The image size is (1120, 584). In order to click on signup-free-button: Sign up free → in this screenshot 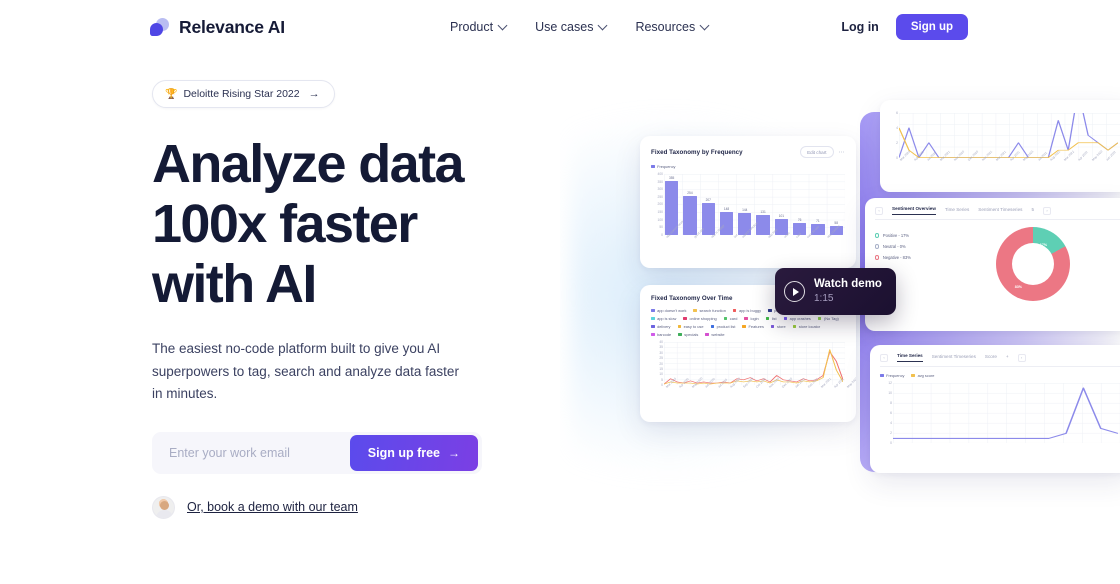, I will do `click(413, 452)`.